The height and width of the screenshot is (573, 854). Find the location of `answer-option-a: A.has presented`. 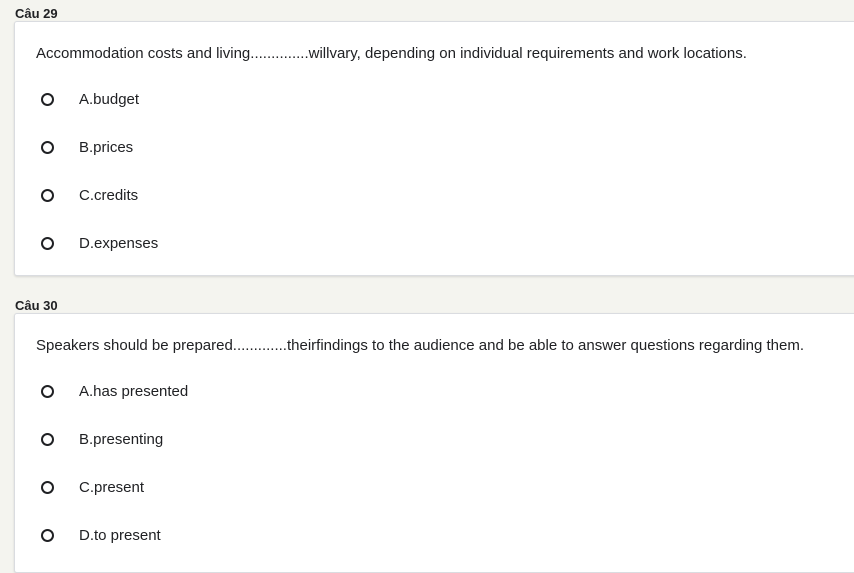

answer-option-a: A.has presented is located at coordinates (114, 391).